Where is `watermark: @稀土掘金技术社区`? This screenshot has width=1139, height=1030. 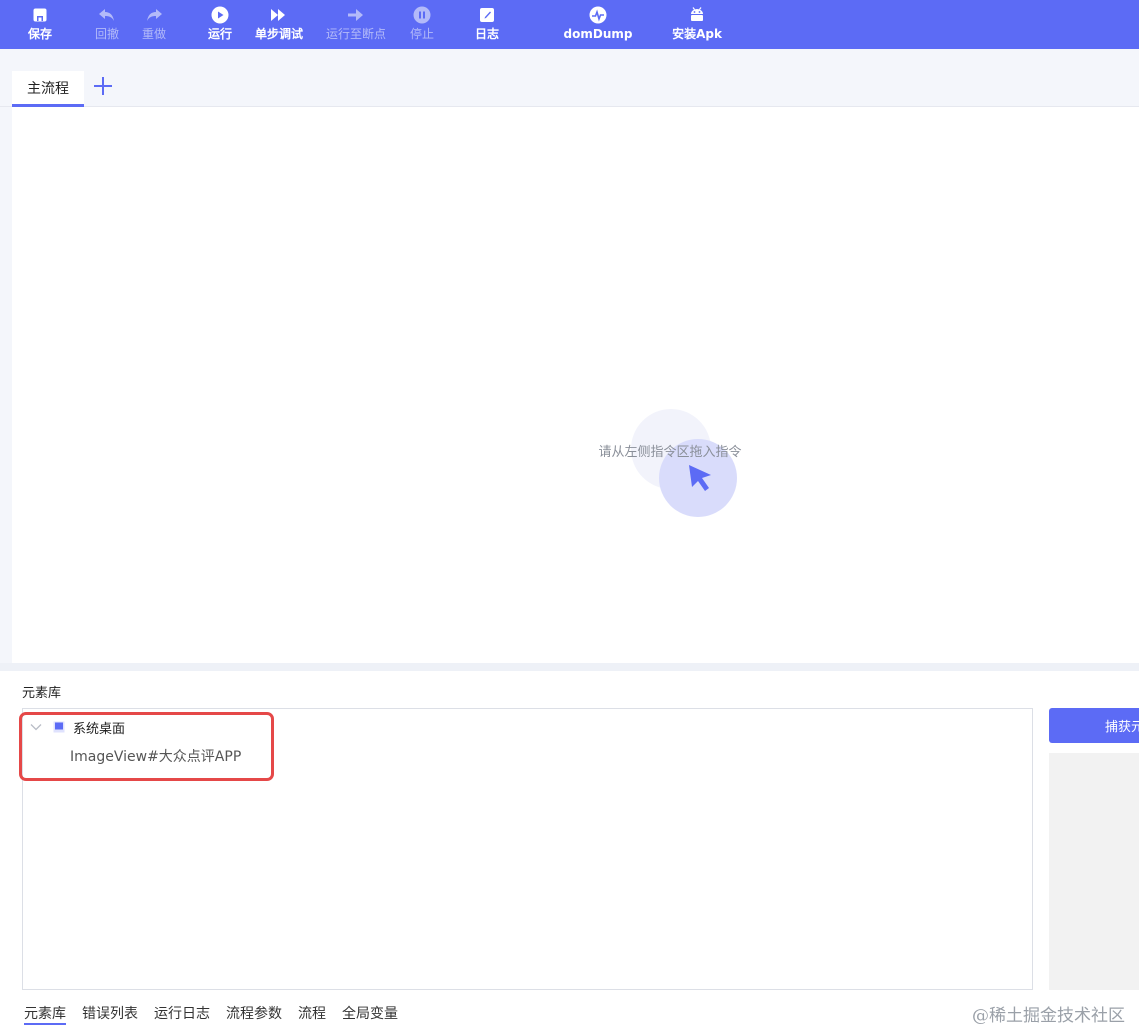
watermark: @稀土掘金技术社区 is located at coordinates (1048, 1016).